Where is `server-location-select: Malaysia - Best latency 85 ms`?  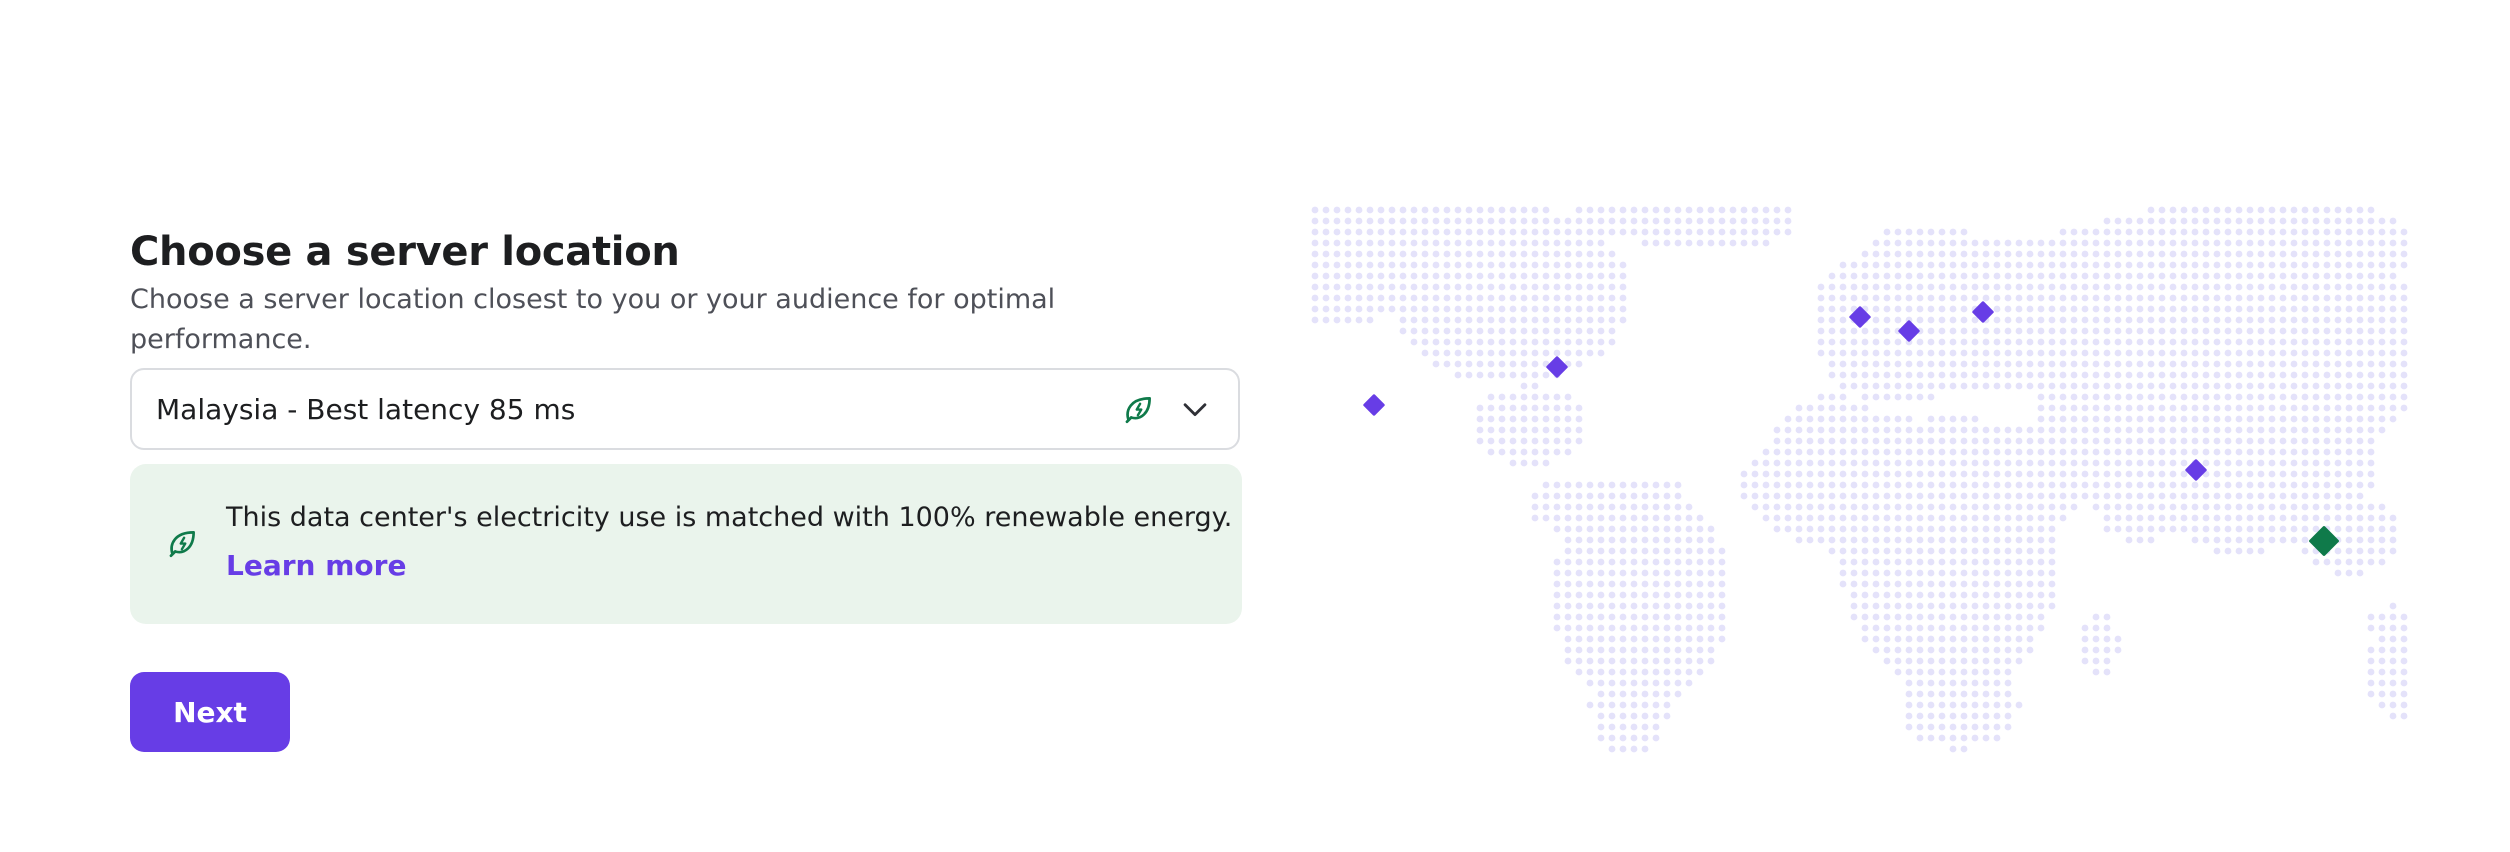
server-location-select: Malaysia - Best latency 85 ms is located at coordinates (685, 409).